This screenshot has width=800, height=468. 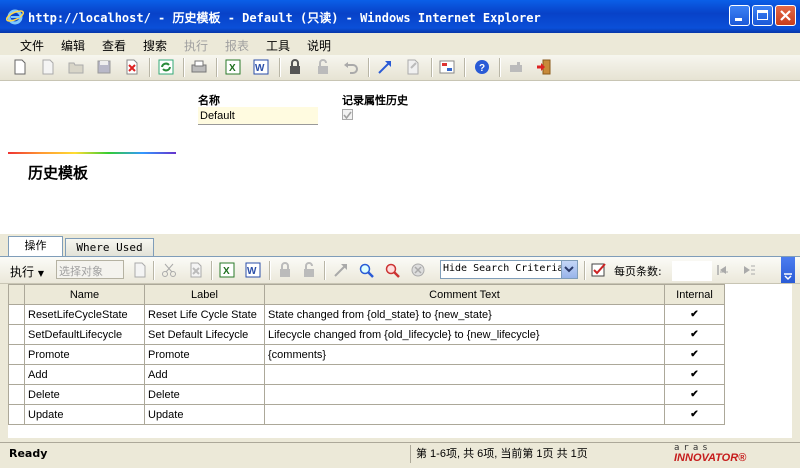 I want to click on table-row: Promote Promote {comments} ✔, so click(x=366, y=354).